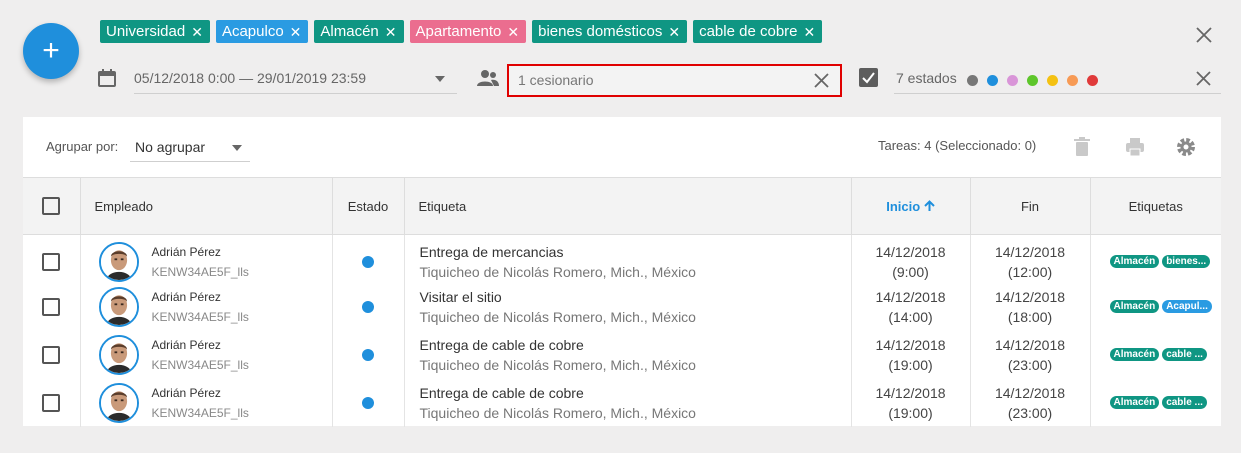  I want to click on clear-states-close-icon, so click(1203, 78).